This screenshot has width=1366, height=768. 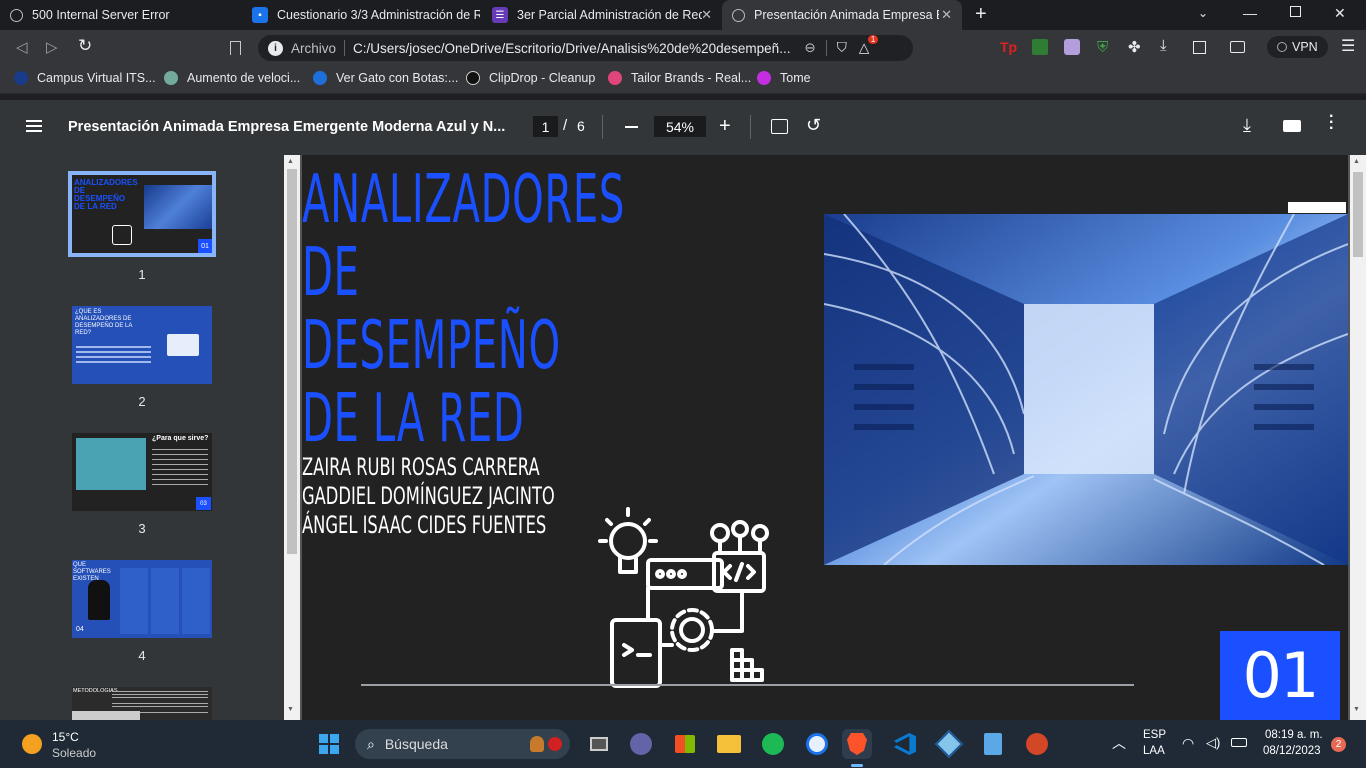 I want to click on search-icon: ⌕, so click(x=371, y=743).